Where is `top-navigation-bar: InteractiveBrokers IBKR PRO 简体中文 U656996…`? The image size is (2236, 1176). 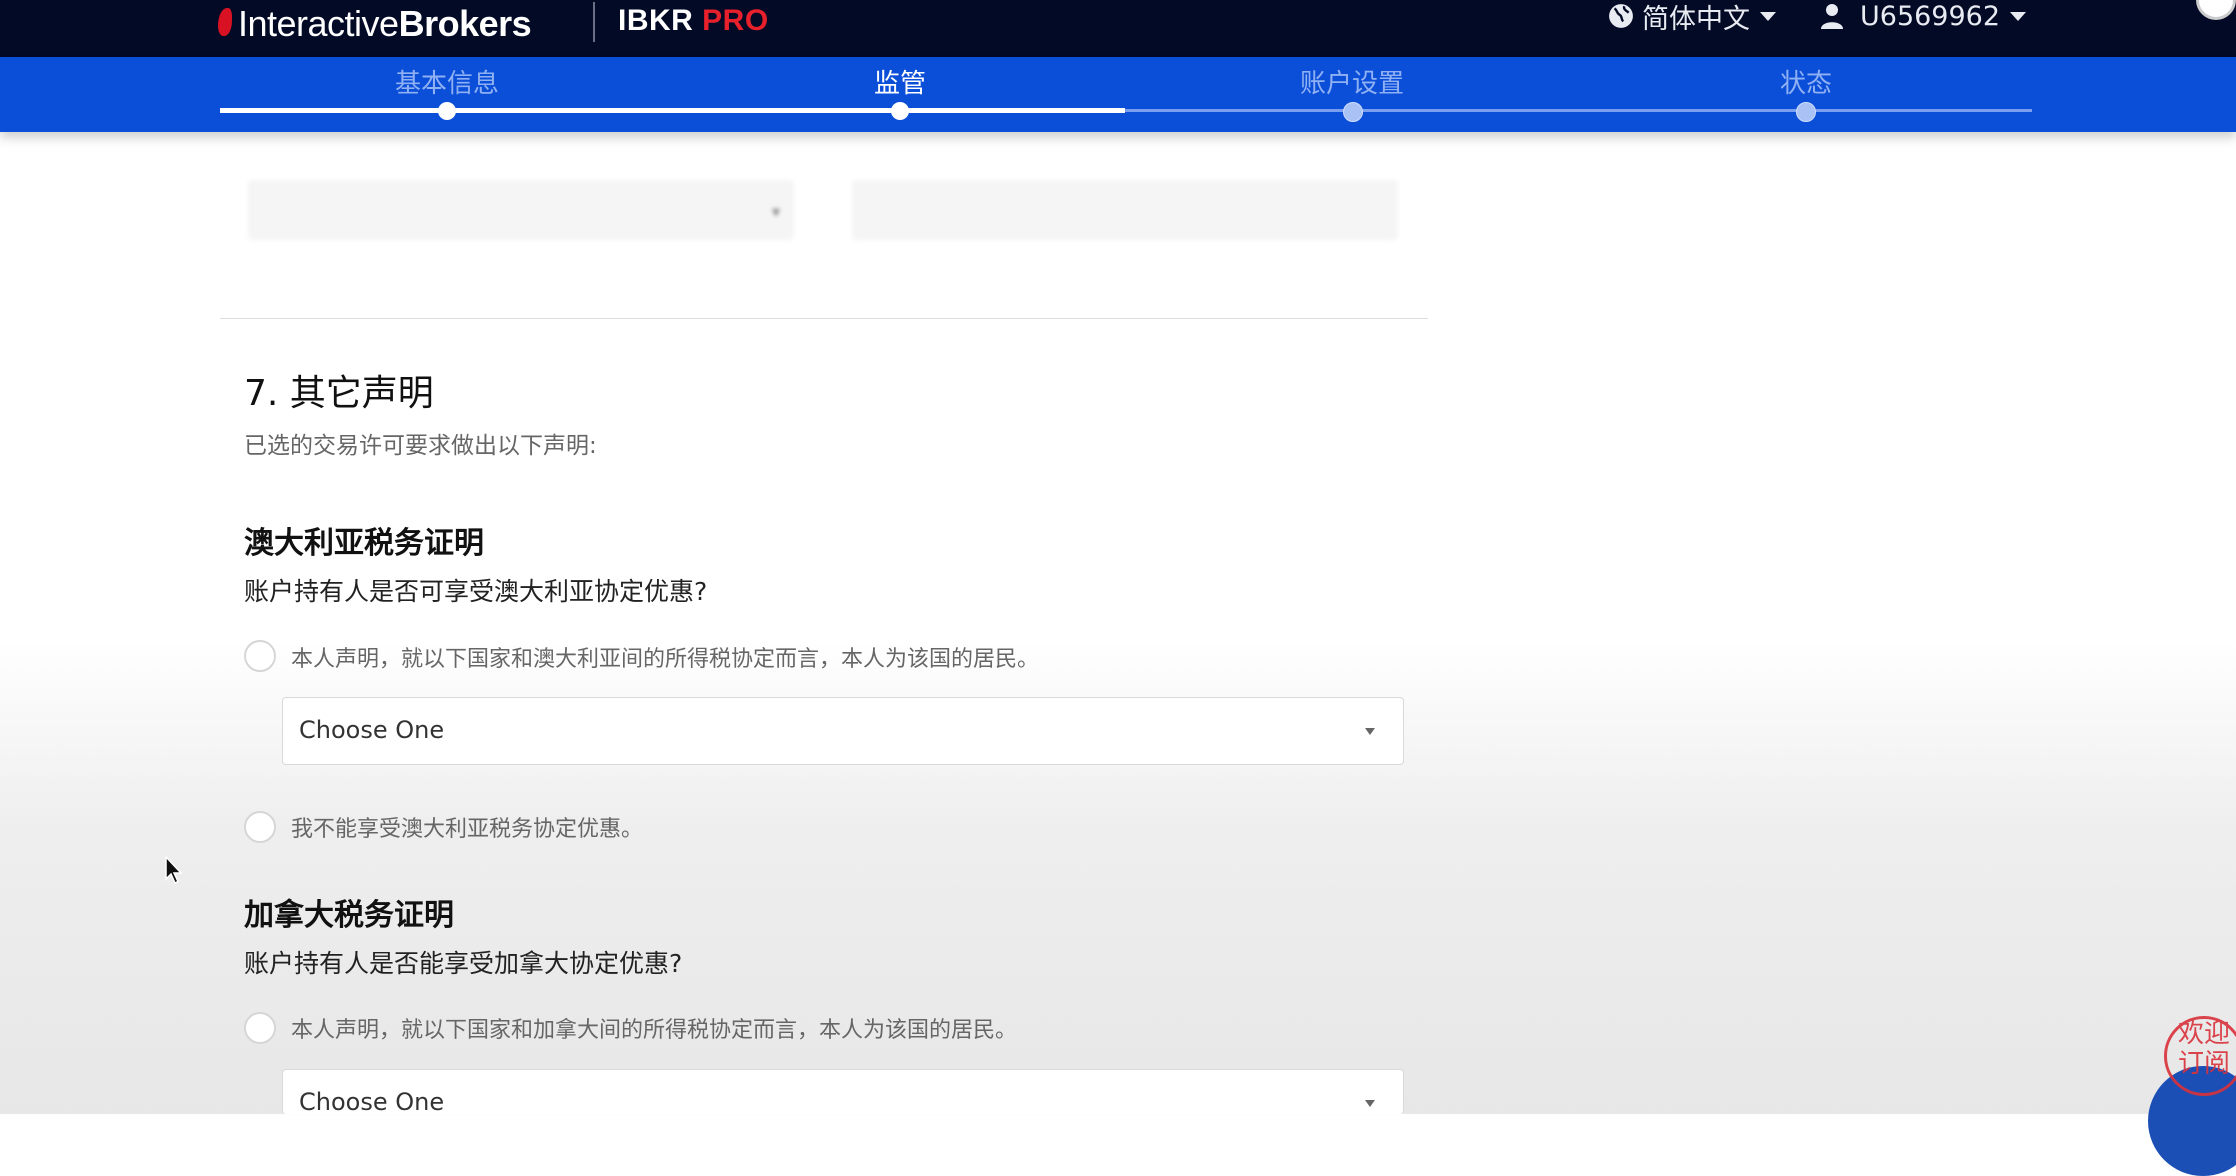
top-navigation-bar: InteractiveBrokers IBKR PRO 简体中文 U656996… is located at coordinates (1118, 28).